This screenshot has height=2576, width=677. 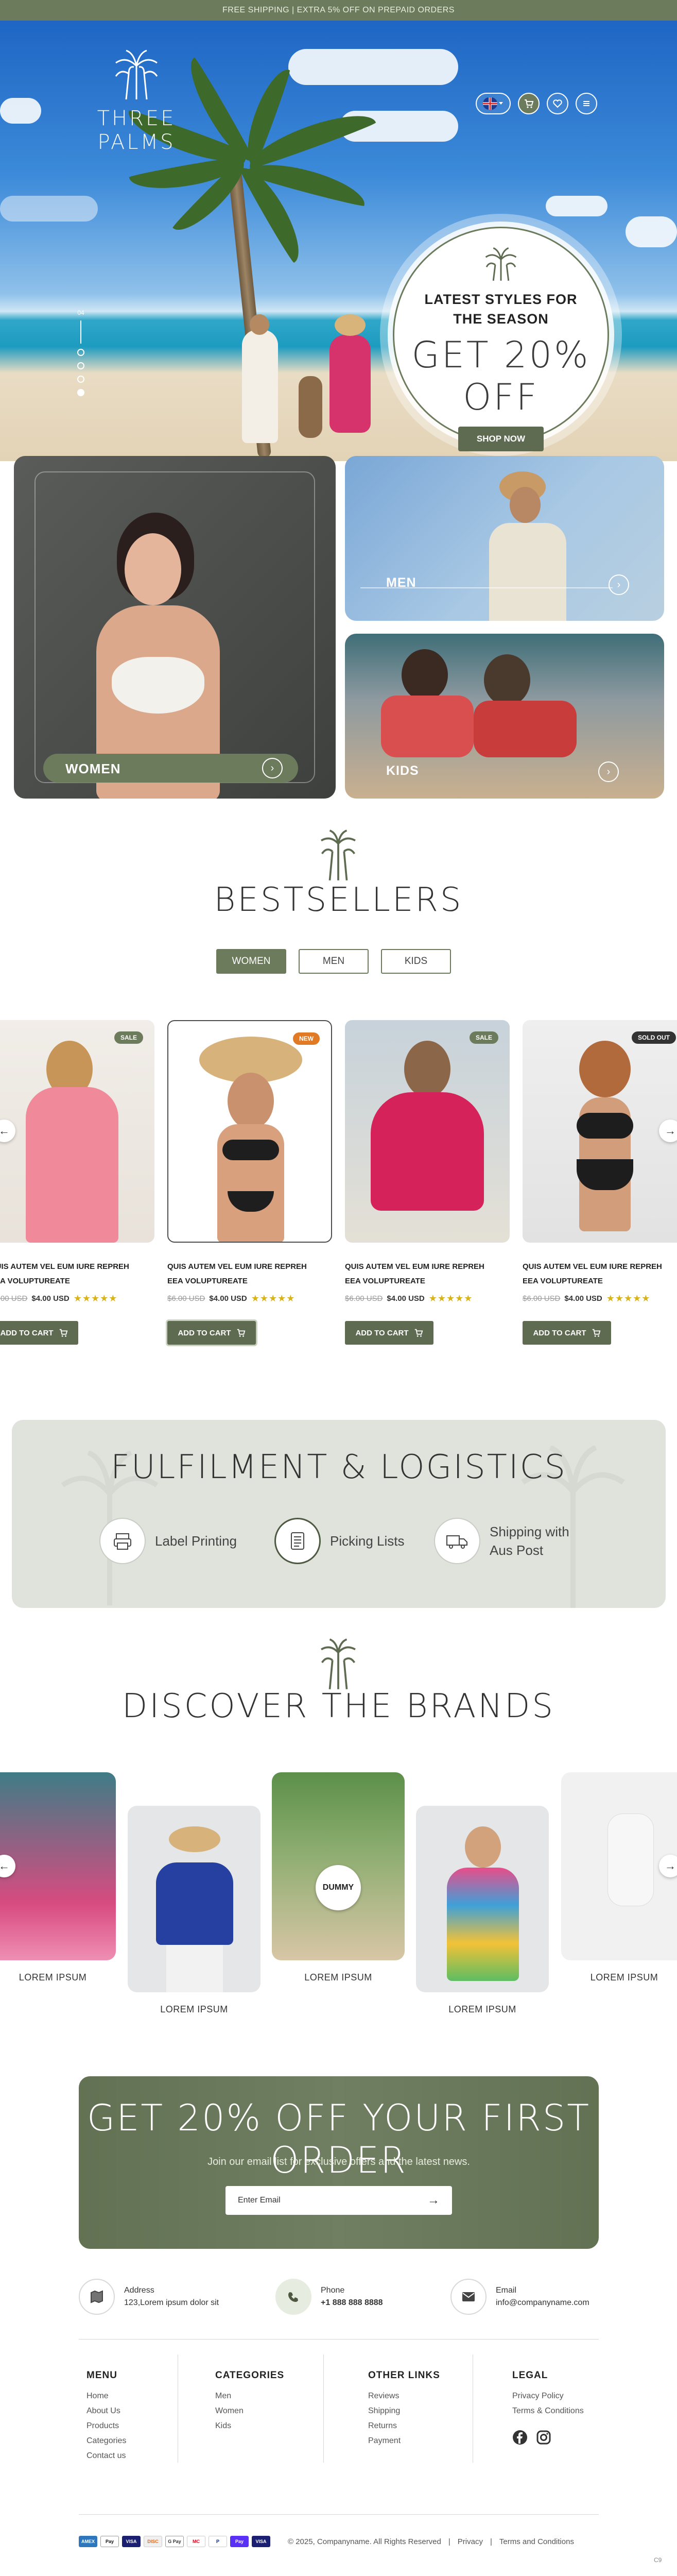 I want to click on logistics-item: Shipping with Aus Post, so click(x=502, y=1541).